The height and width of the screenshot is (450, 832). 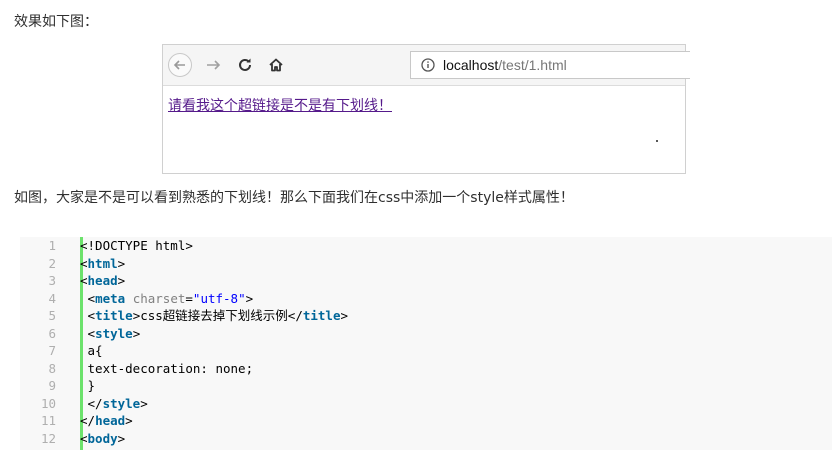 What do you see at coordinates (426, 299) in the screenshot?
I see `code-line: 4 <meta charset="utf-8">` at bounding box center [426, 299].